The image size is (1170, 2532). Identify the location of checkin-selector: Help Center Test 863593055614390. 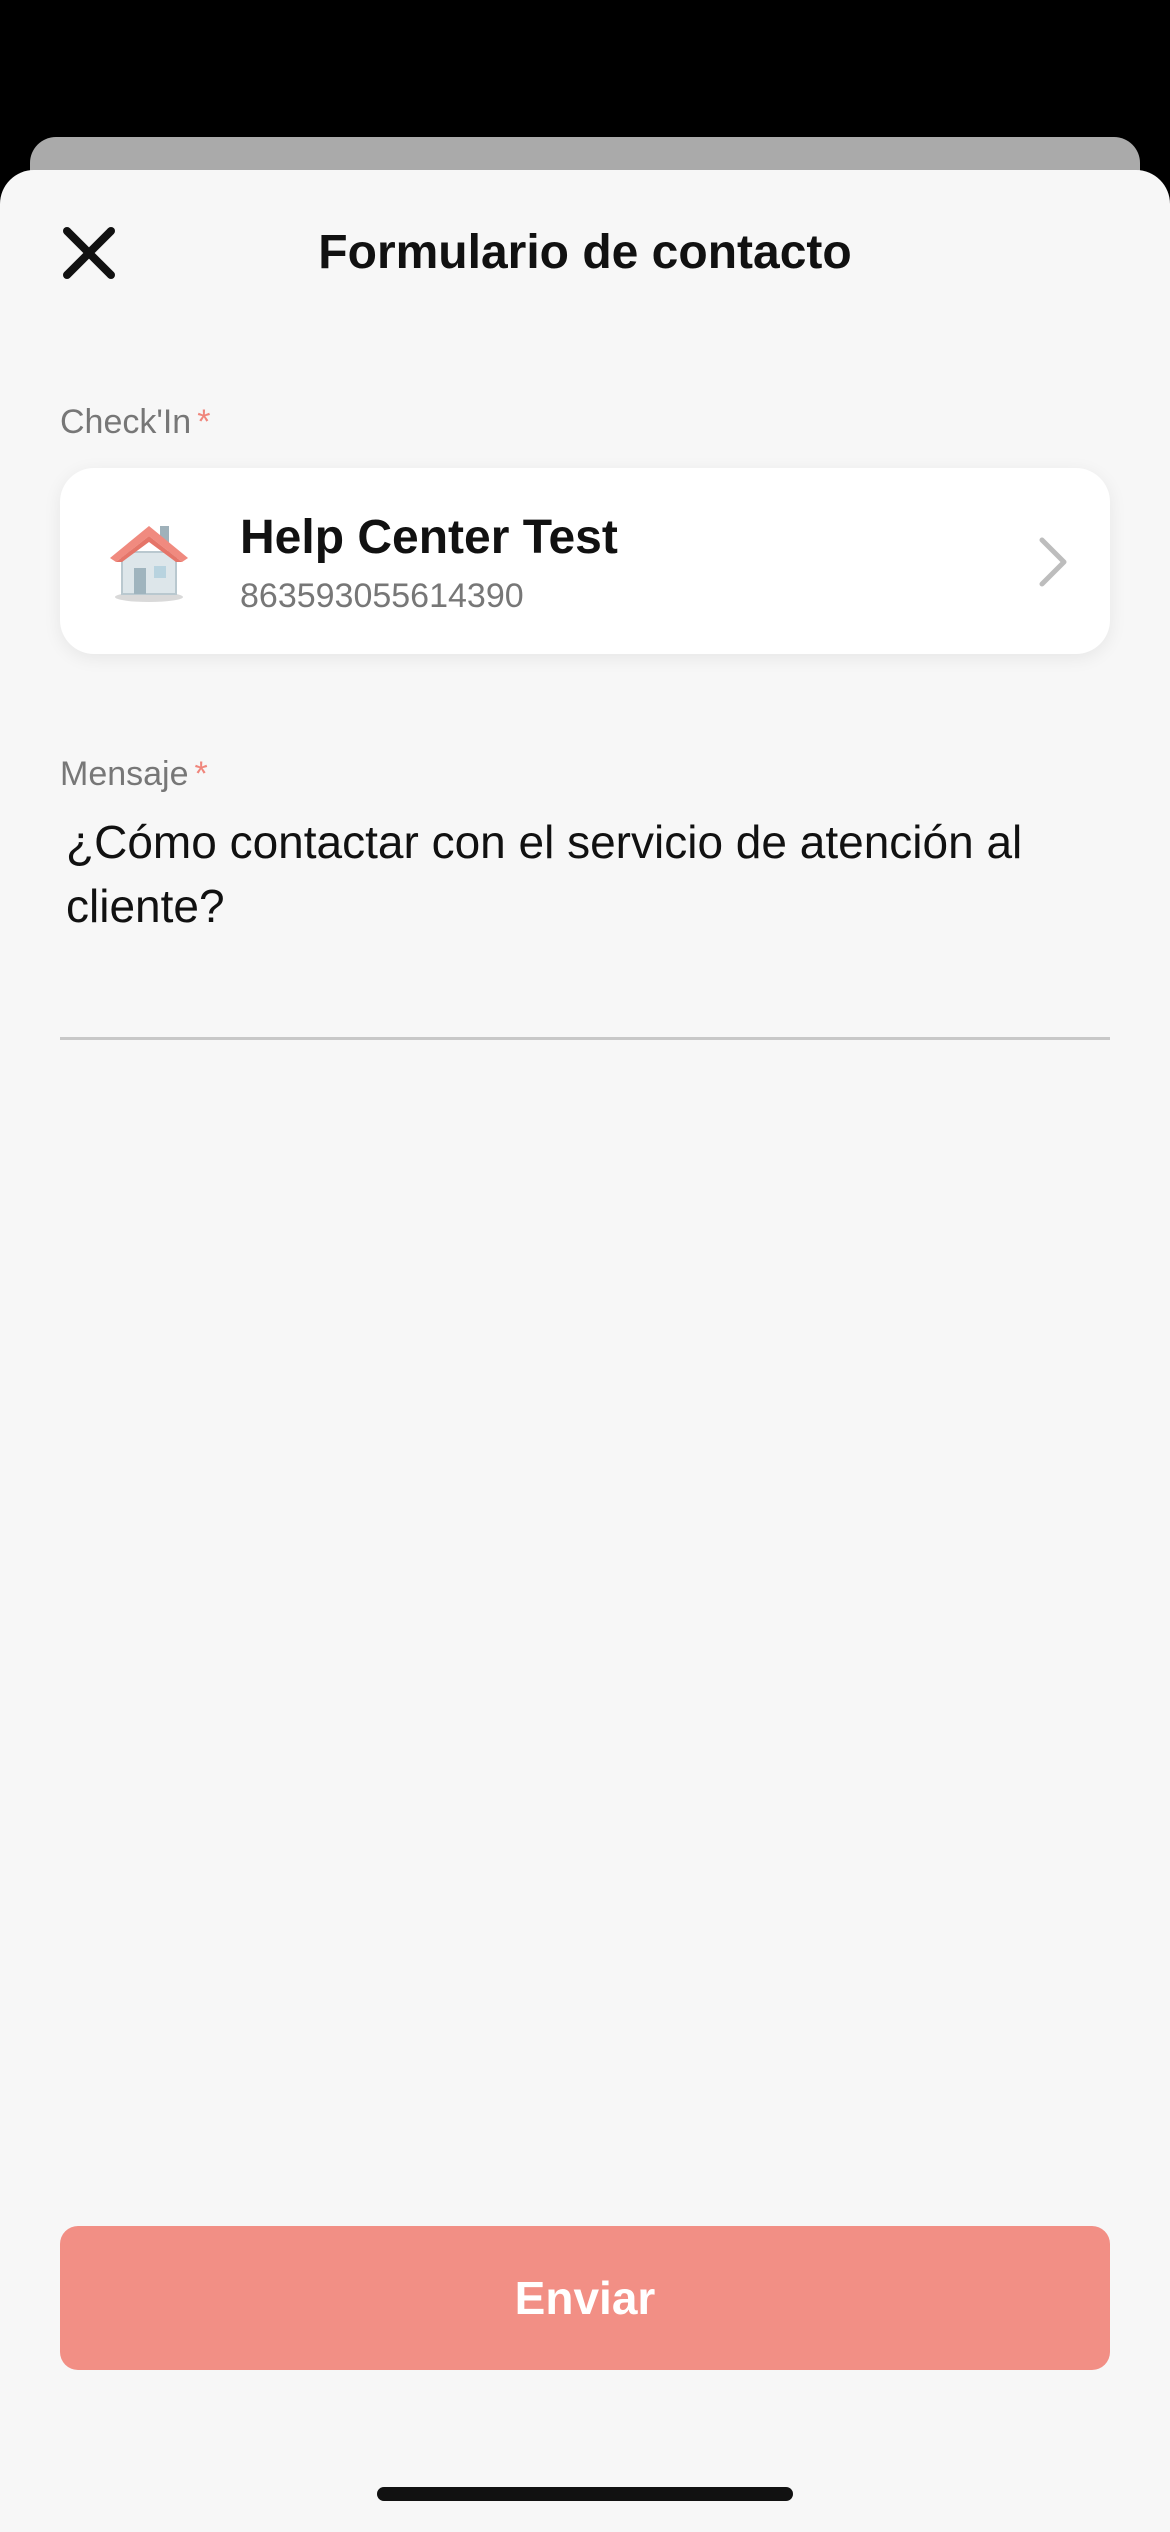
(585, 561).